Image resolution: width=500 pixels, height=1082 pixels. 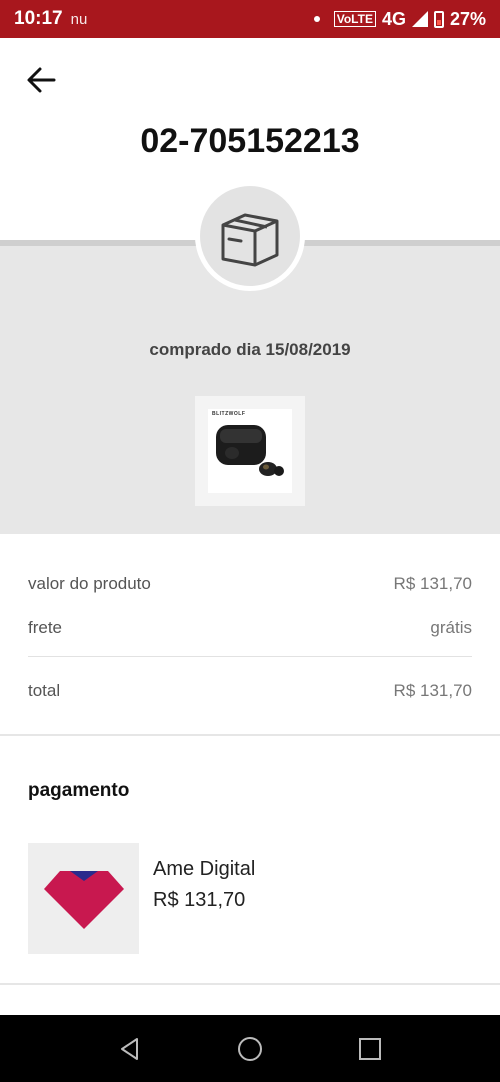 I want to click on bottom-divider, so click(x=250, y=984).